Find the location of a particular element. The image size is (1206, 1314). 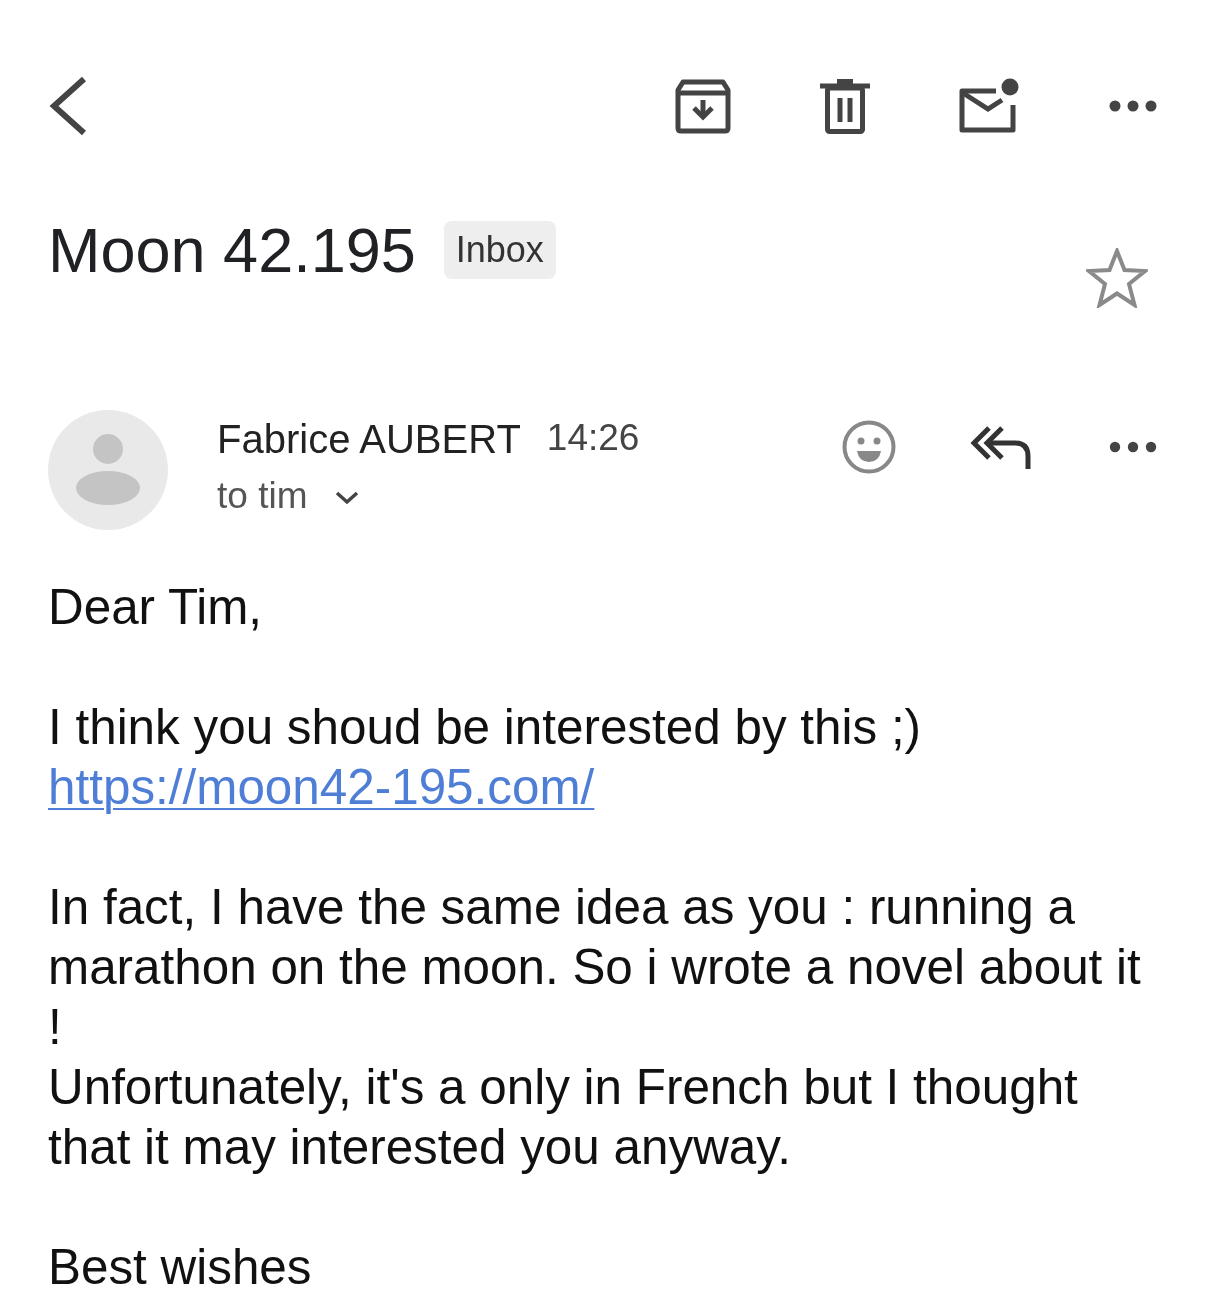

smiley-icon is located at coordinates (869, 447).